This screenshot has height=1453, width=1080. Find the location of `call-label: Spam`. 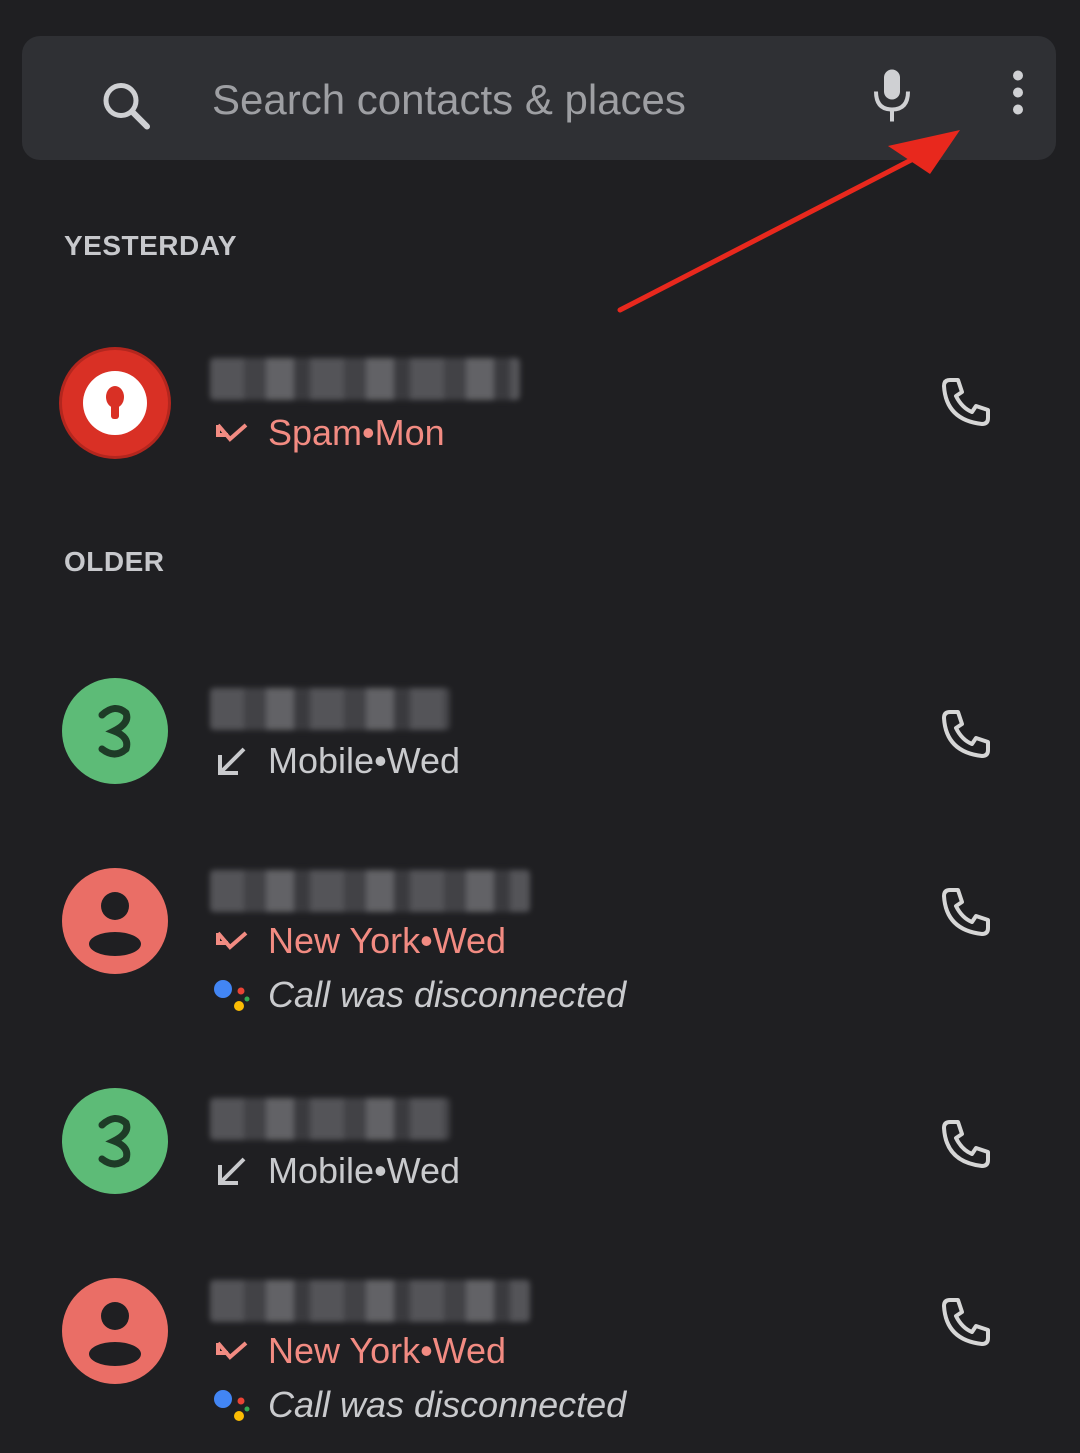

call-label: Spam is located at coordinates (315, 432).